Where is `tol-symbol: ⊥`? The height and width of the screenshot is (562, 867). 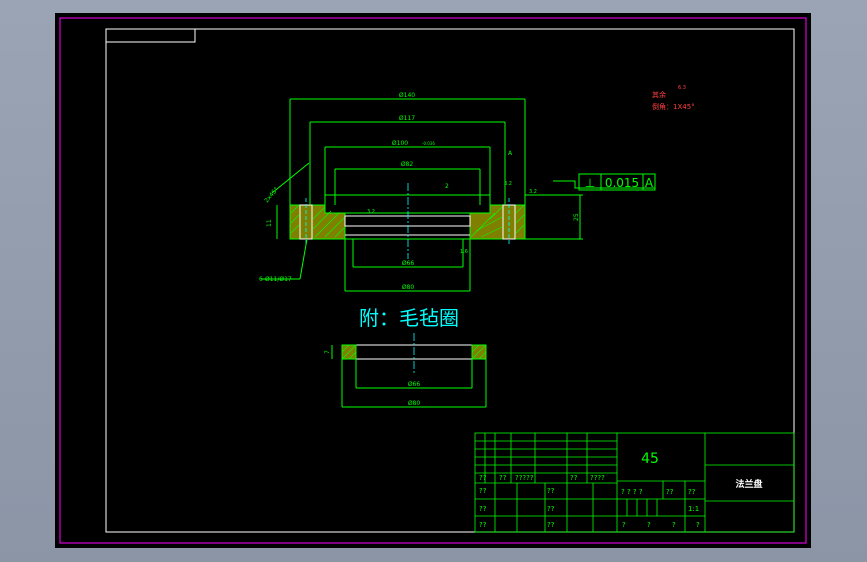
tol-symbol: ⊥ is located at coordinates (590, 183).